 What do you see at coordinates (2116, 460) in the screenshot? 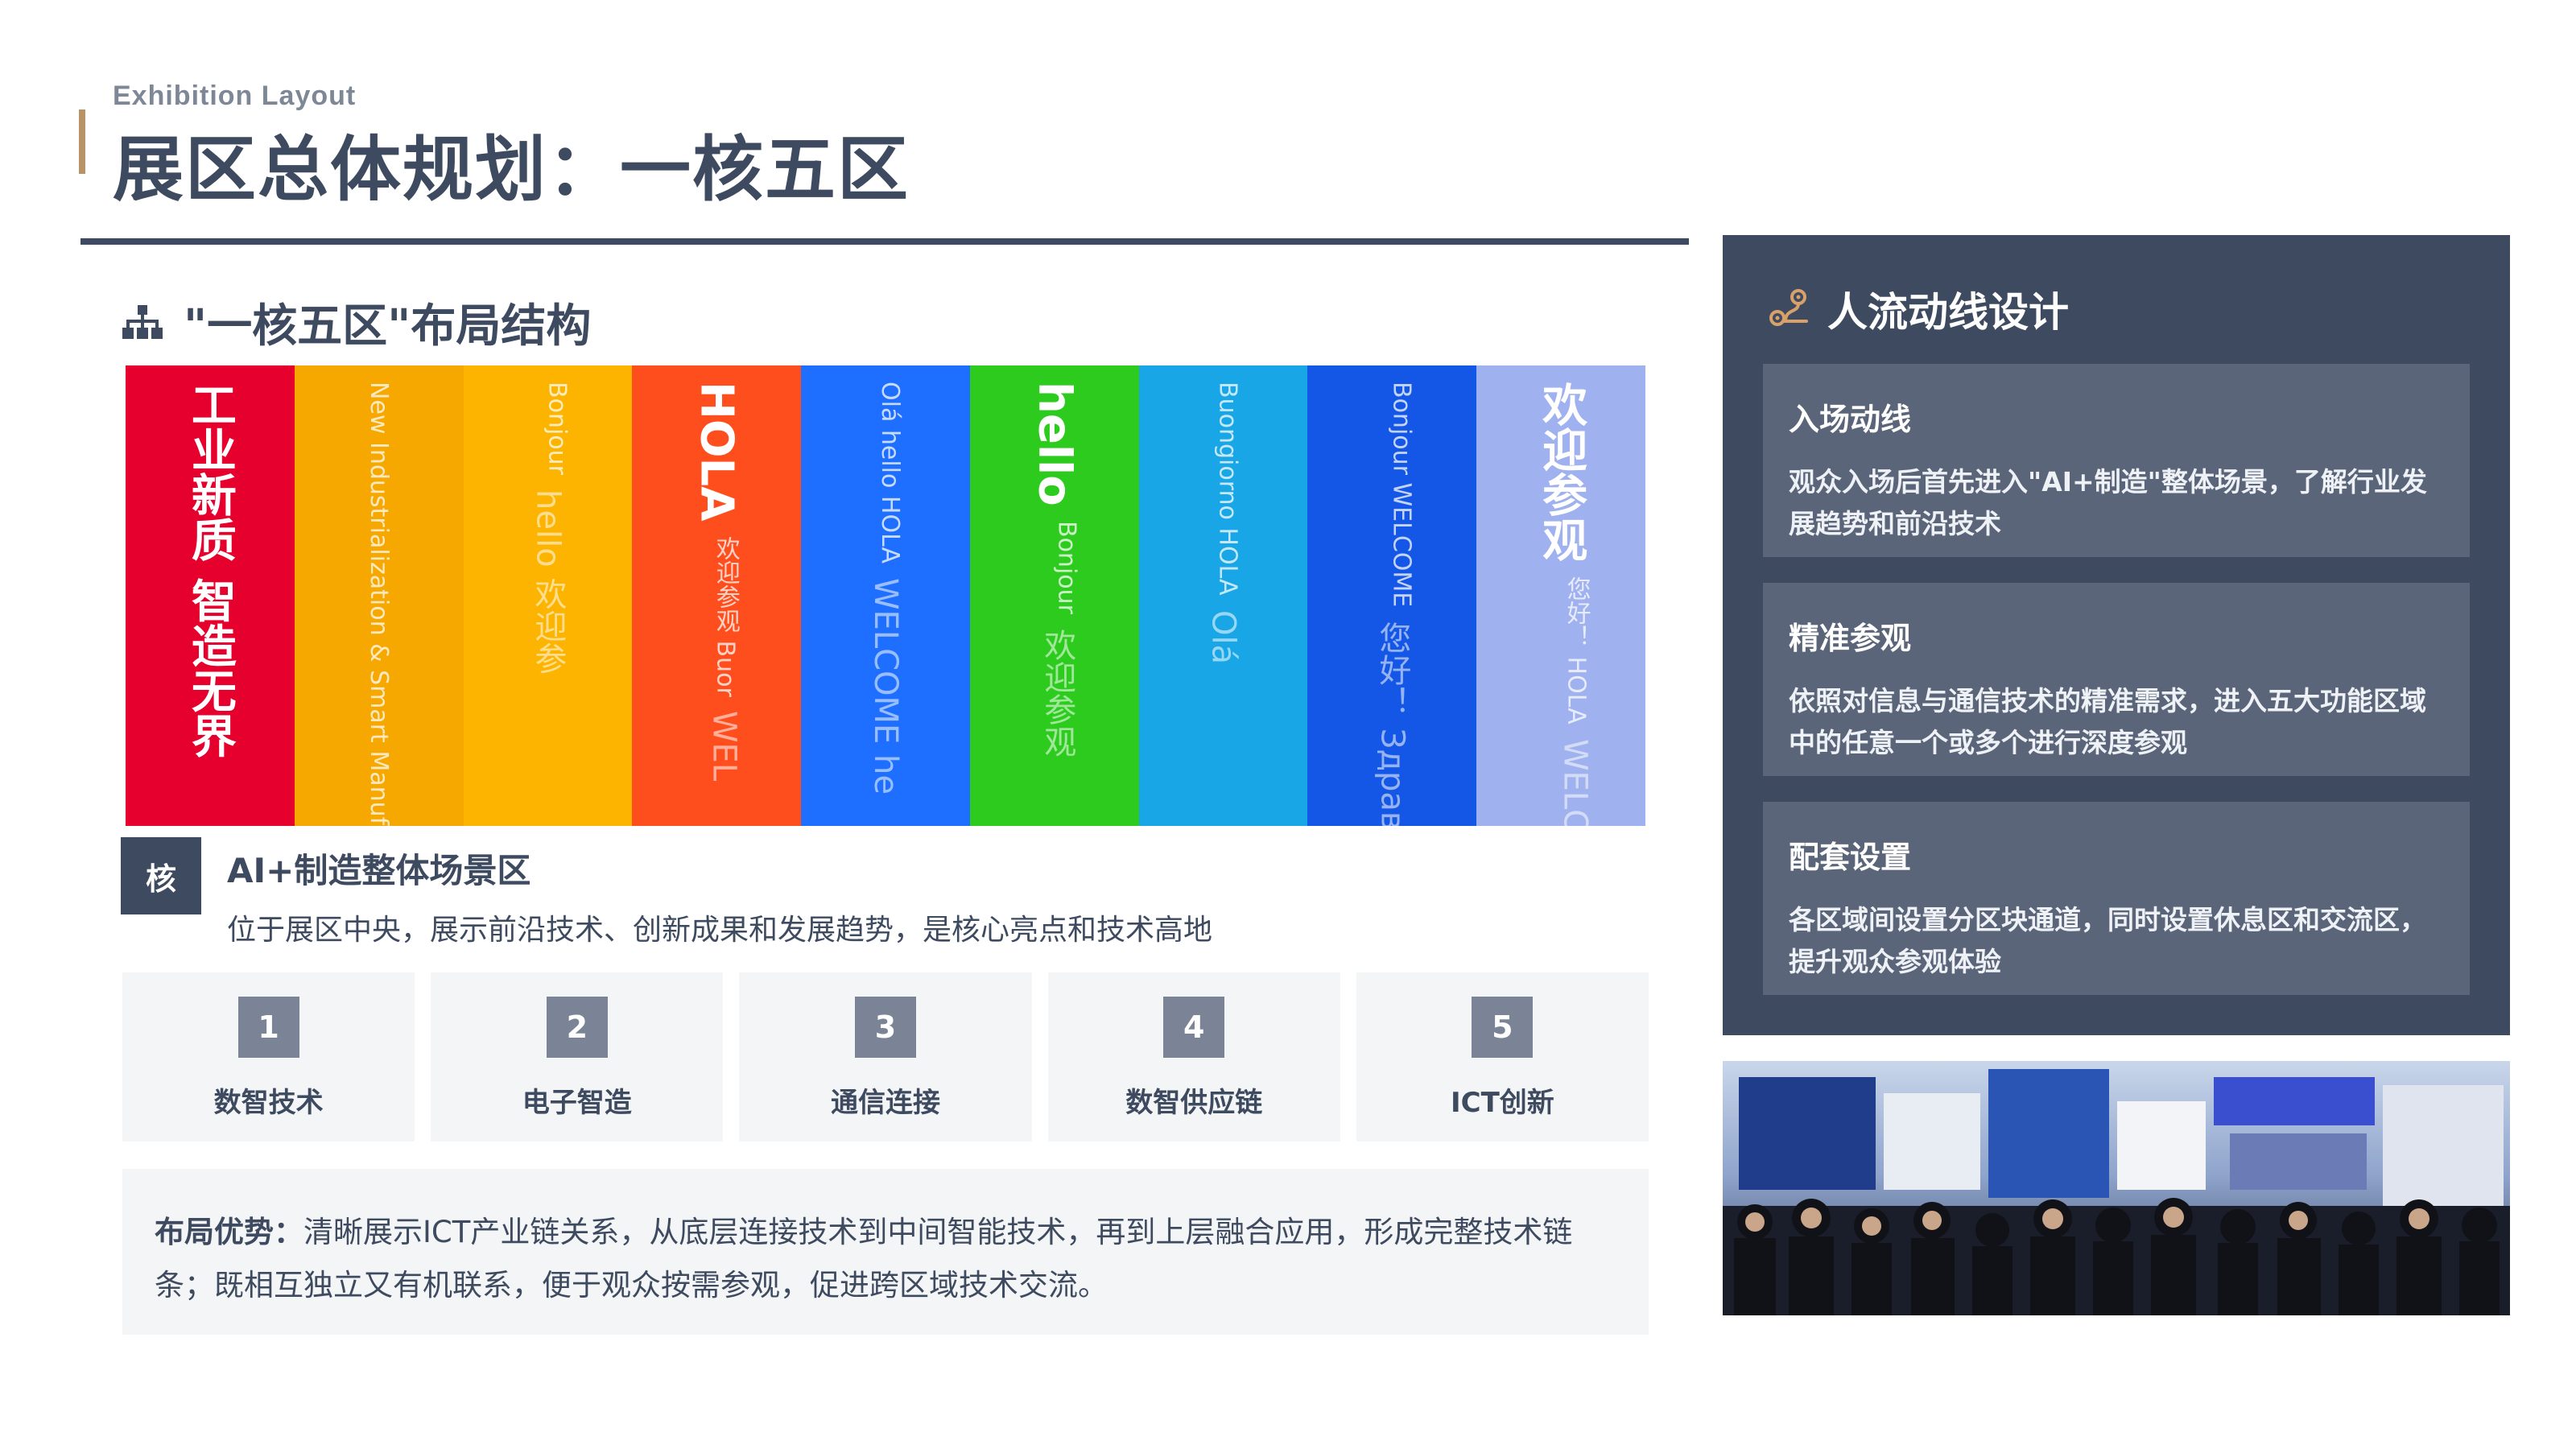
I see `flow-card-entry: 入场动线 观众入场后首先进入"AI+制造"整体场景，了解行业发展趋势和前沿技术` at bounding box center [2116, 460].